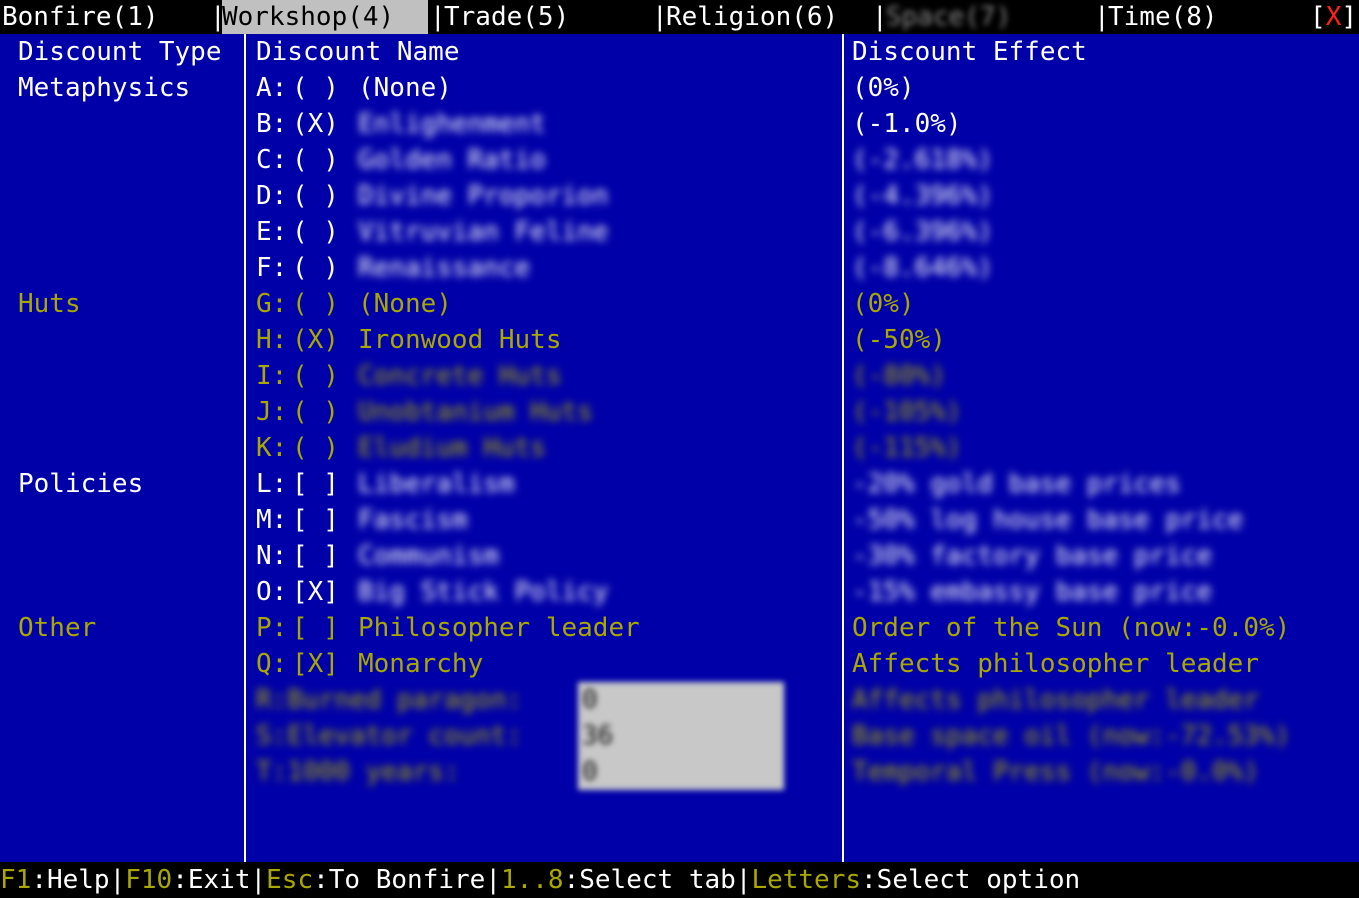  What do you see at coordinates (120, 52) in the screenshot?
I see `header-discount-type: Discount Type` at bounding box center [120, 52].